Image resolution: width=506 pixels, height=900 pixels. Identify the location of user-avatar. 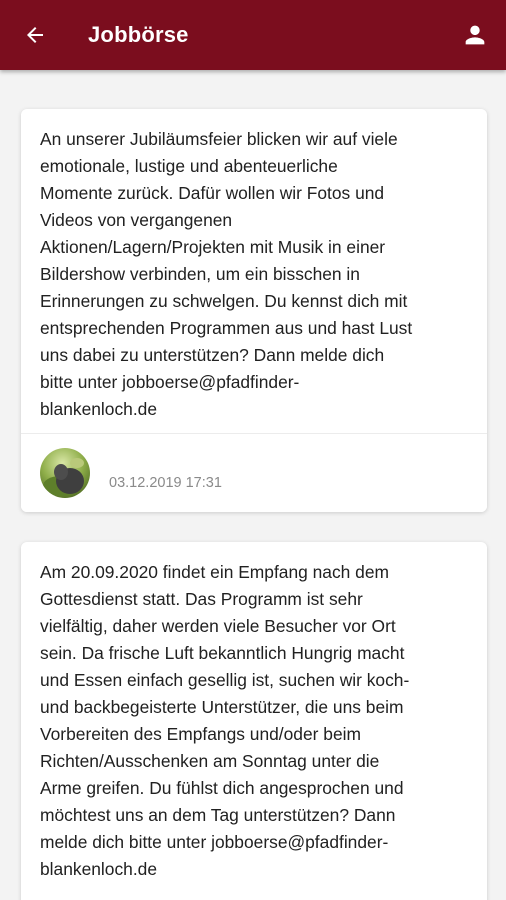
(65, 473).